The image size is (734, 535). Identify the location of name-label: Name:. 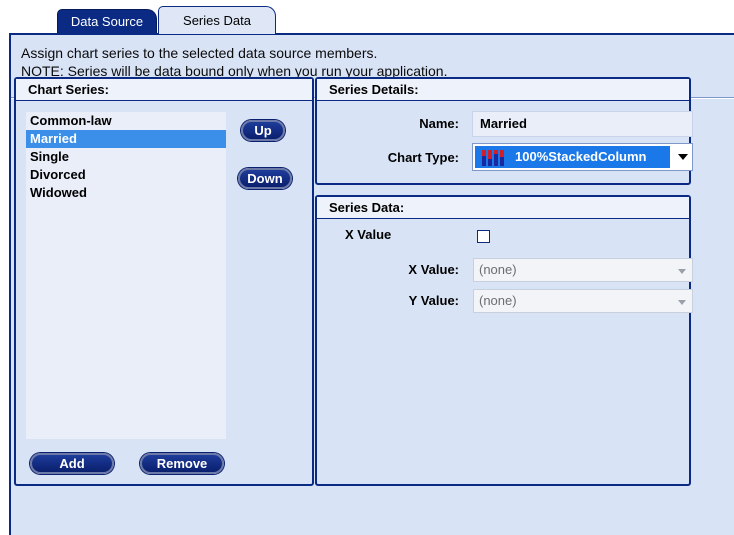
(439, 123).